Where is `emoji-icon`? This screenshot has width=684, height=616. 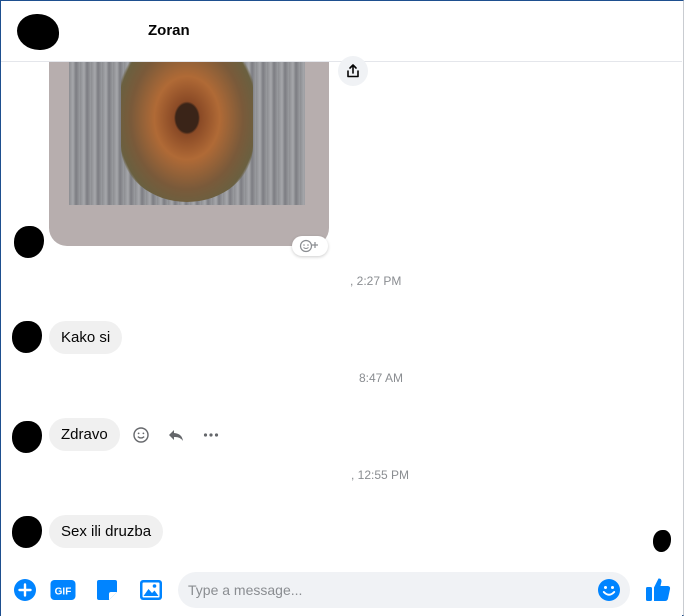
emoji-icon is located at coordinates (141, 435).